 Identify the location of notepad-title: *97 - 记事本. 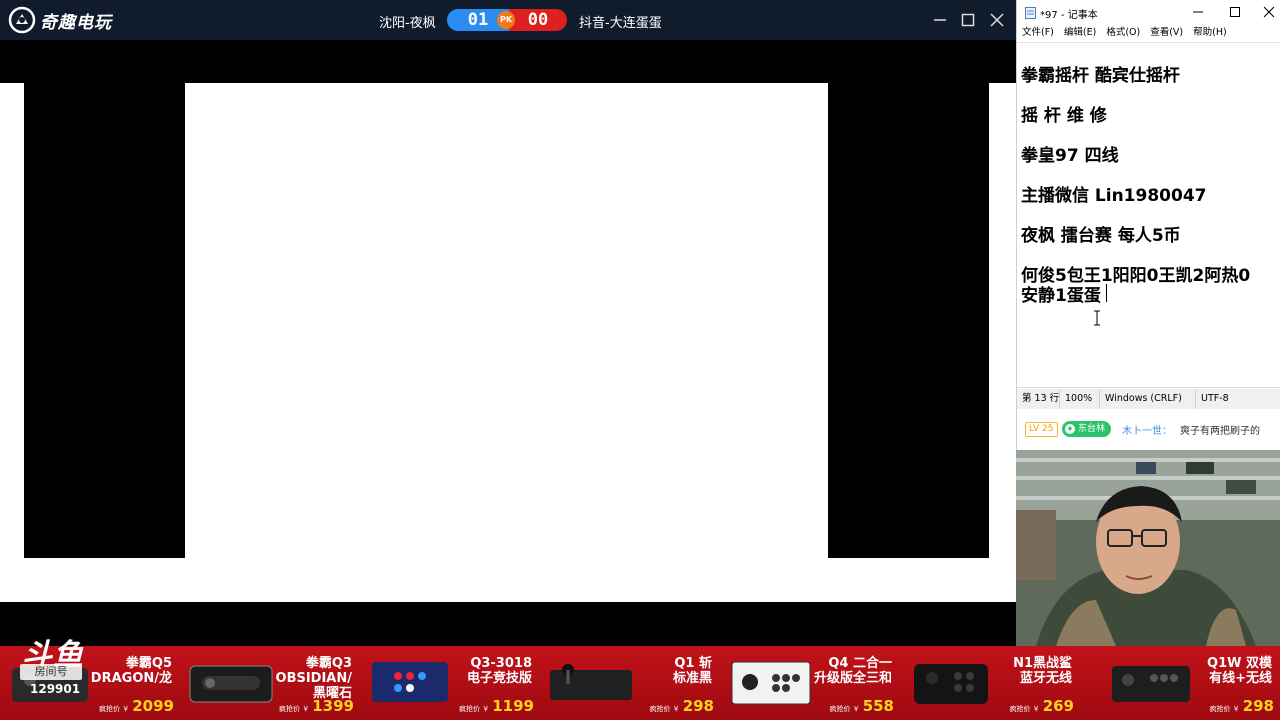
(1069, 15).